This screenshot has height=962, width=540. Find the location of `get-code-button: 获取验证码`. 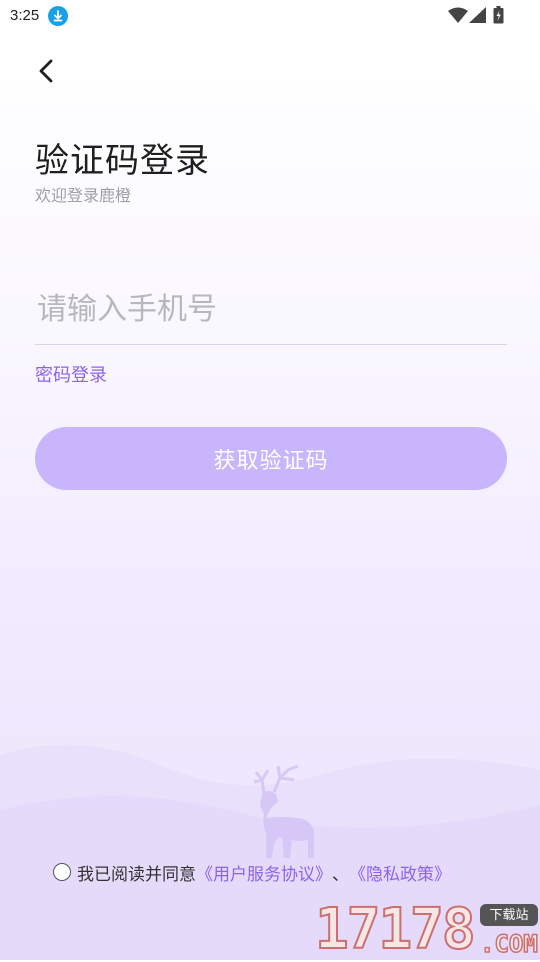

get-code-button: 获取验证码 is located at coordinates (271, 458).